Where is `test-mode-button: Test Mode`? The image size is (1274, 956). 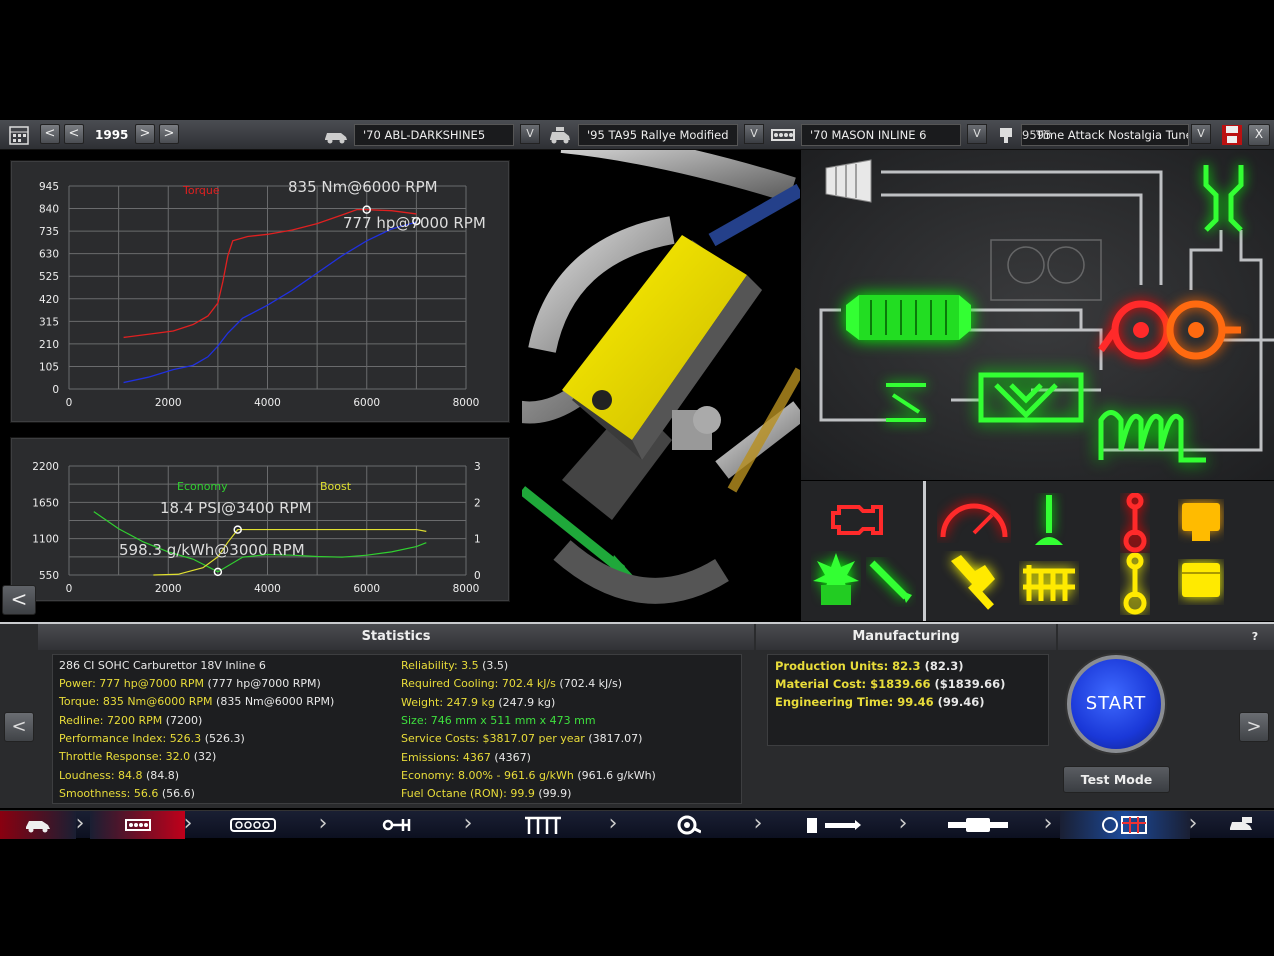
test-mode-button: Test Mode is located at coordinates (1116, 779).